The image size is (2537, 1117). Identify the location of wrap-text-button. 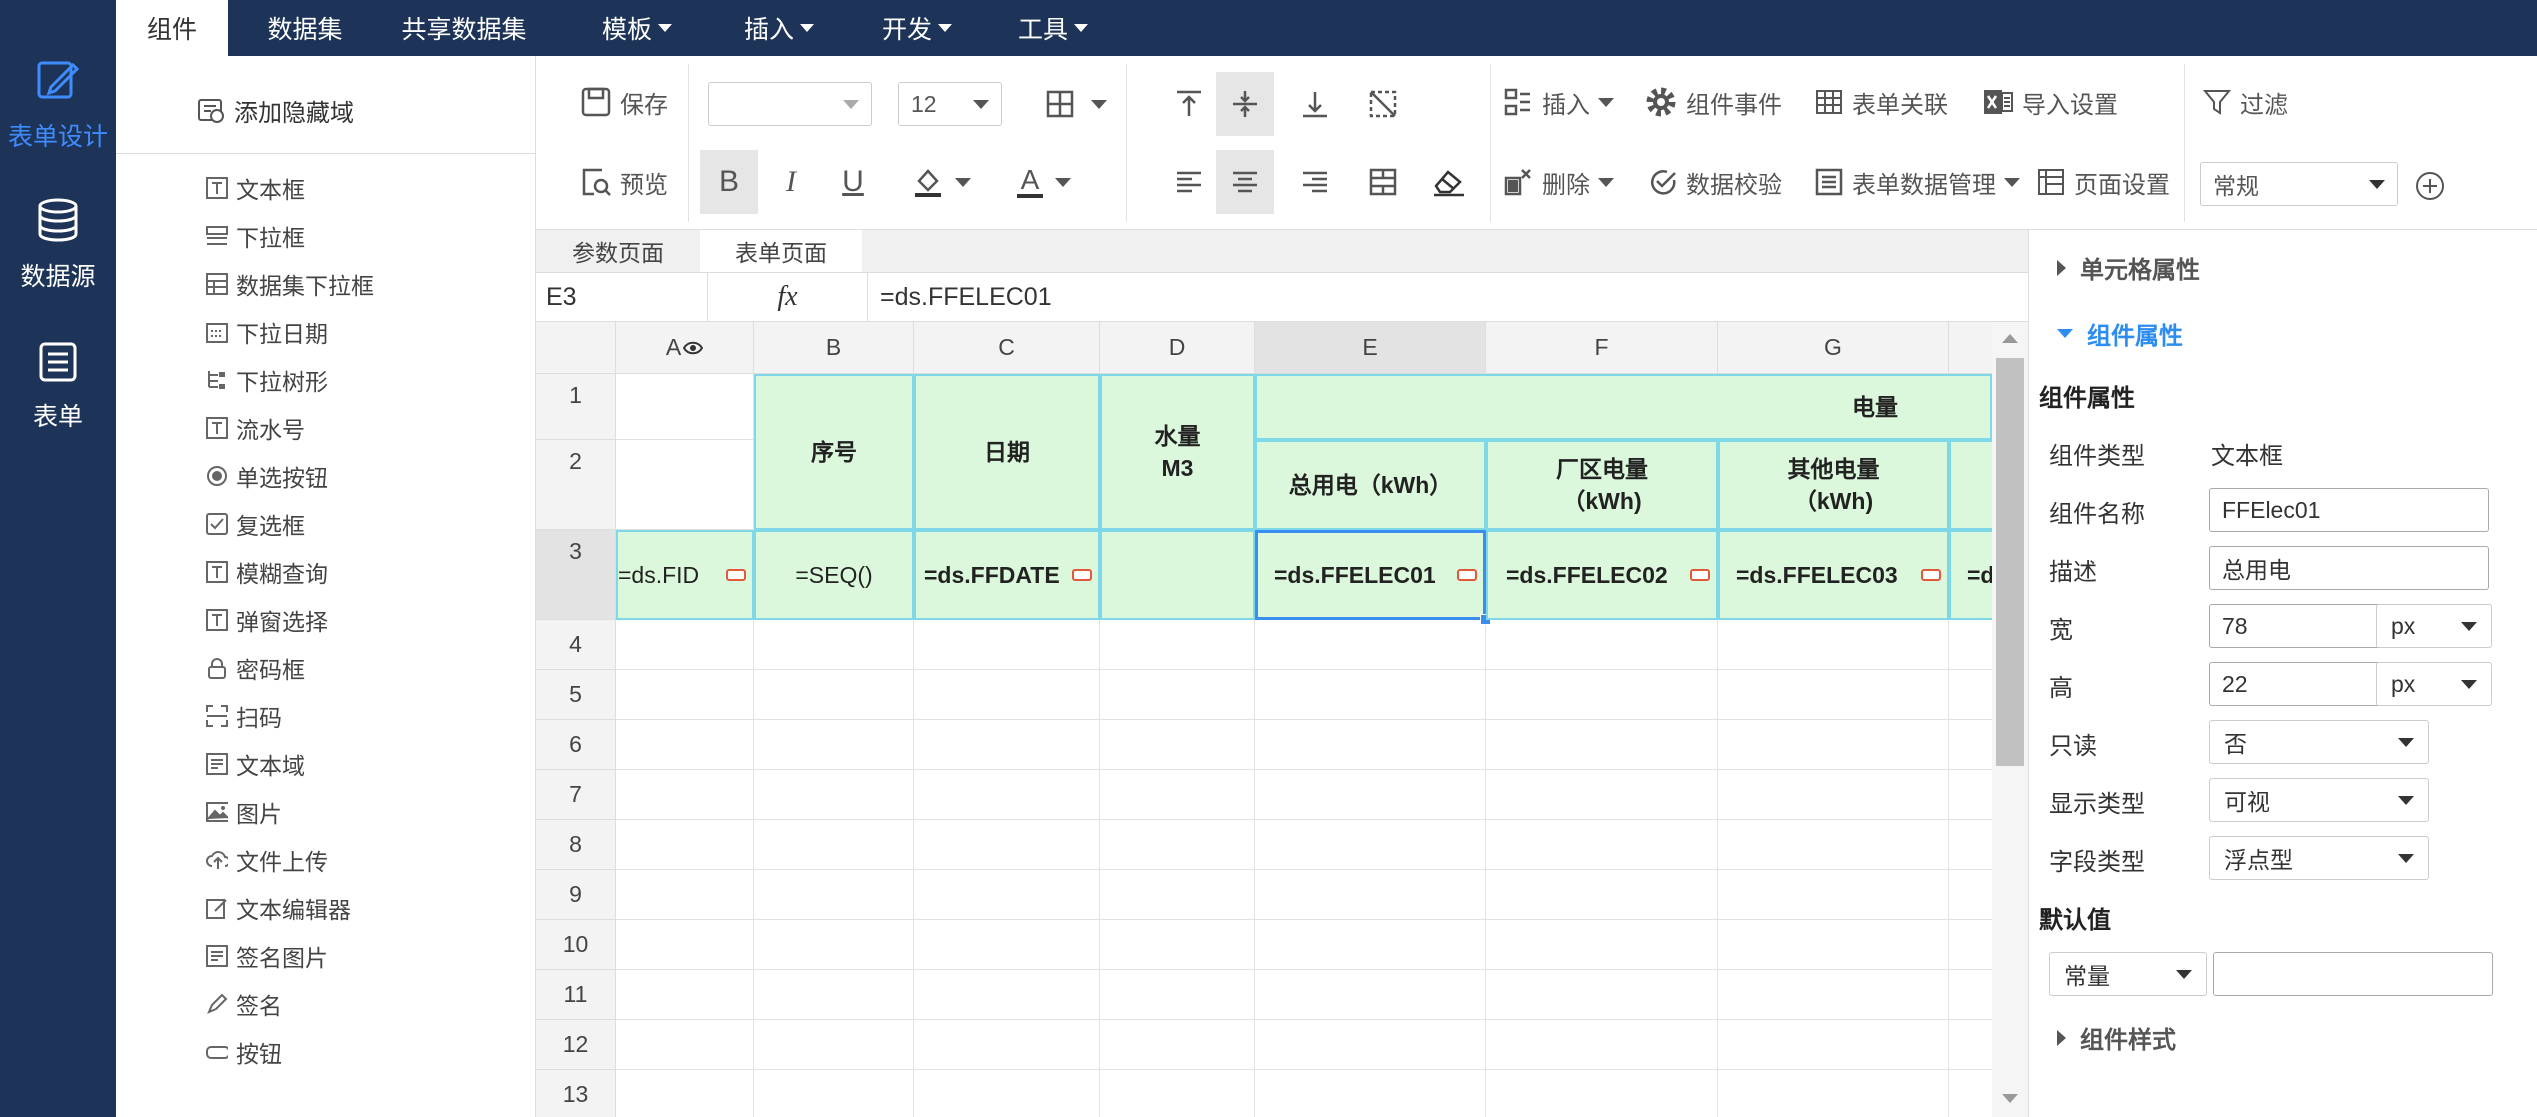
(1383, 182).